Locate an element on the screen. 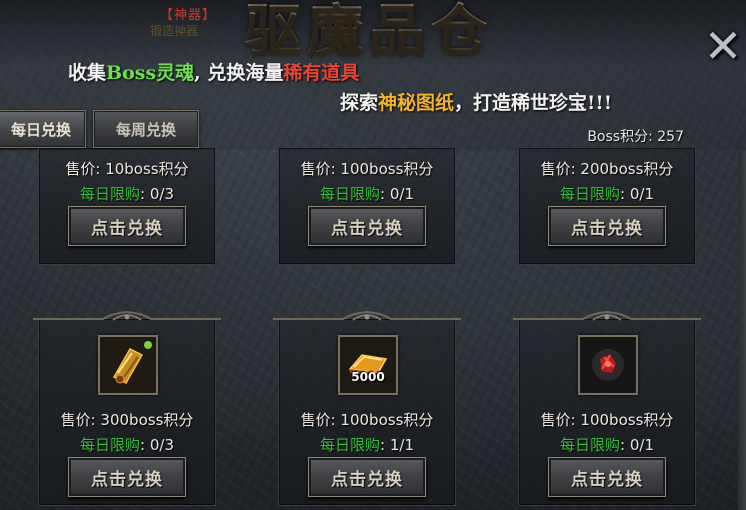 The width and height of the screenshot is (746, 510). limit-value: 1/1 is located at coordinates (401, 445).